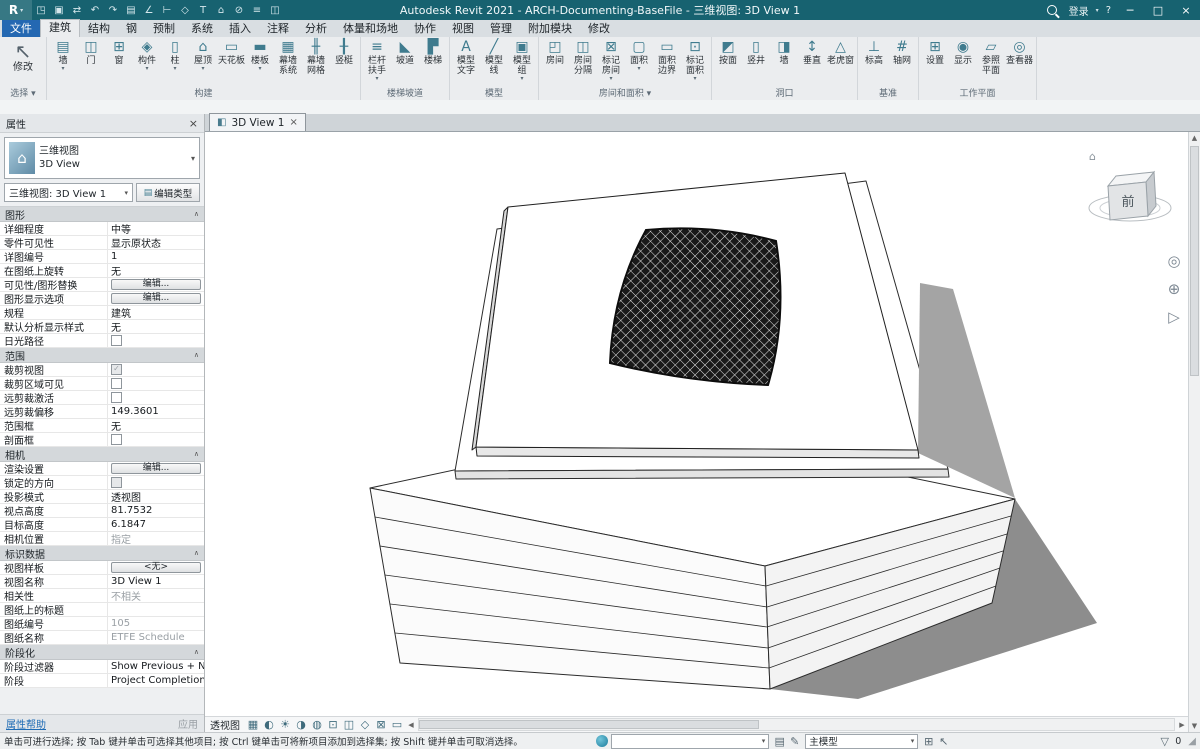 The height and width of the screenshot is (749, 1200). I want to click on property-value: Show Previous + New, so click(156, 666).